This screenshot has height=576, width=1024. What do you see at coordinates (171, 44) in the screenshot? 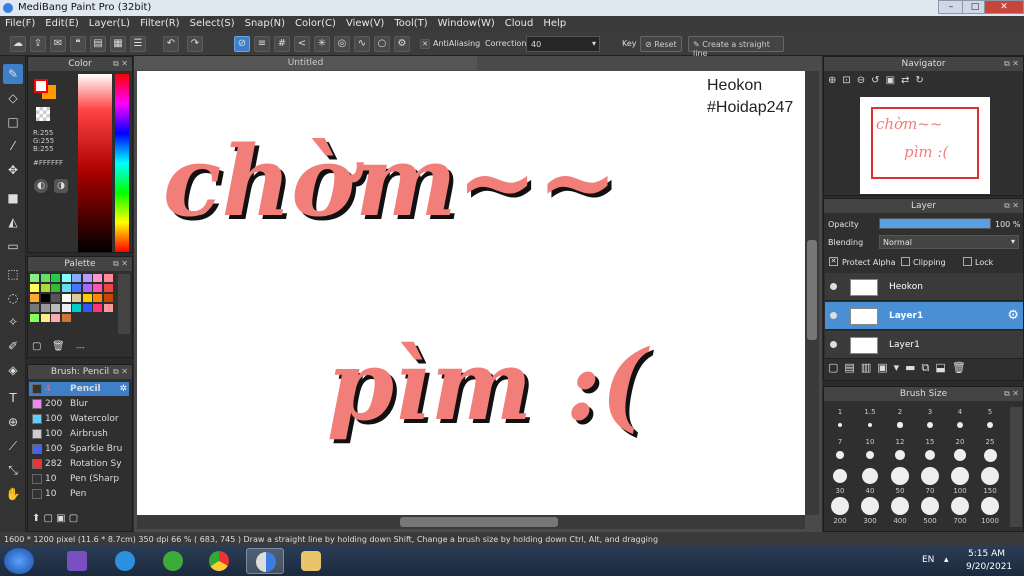
I see `undo-icon: ↶` at bounding box center [171, 44].